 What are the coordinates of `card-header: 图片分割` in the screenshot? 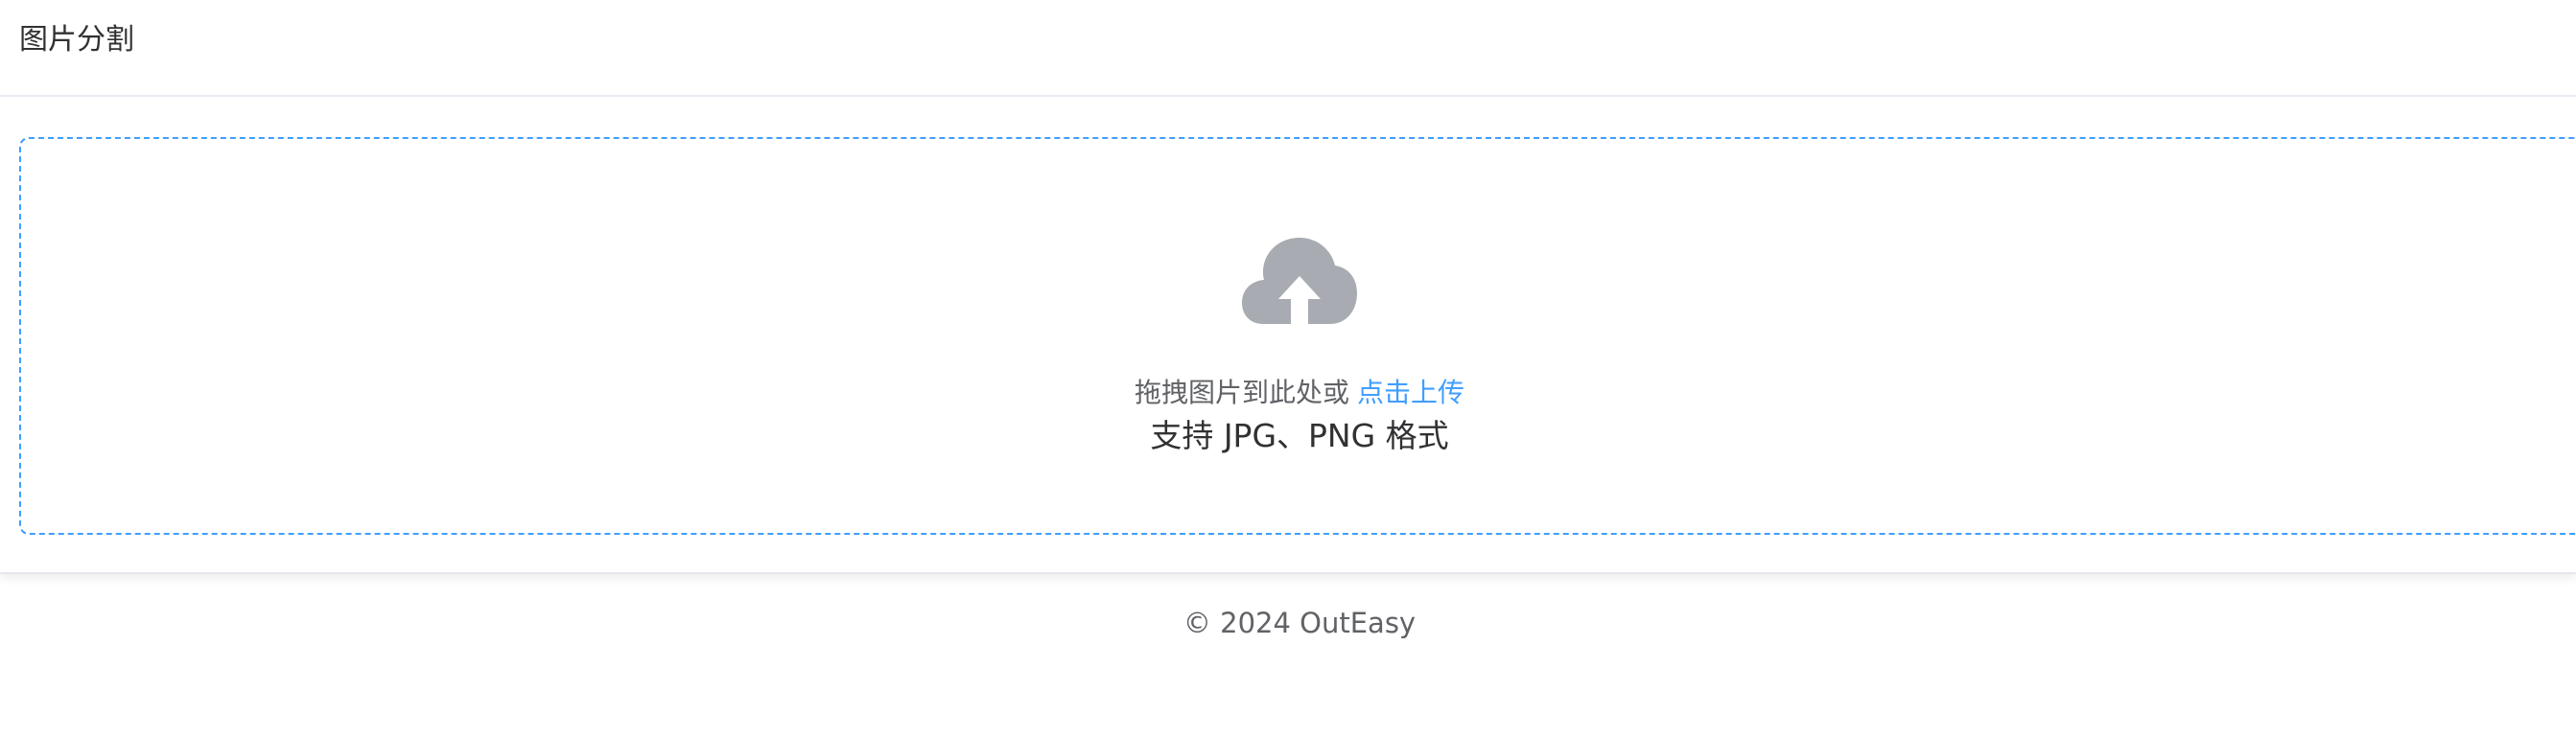 It's located at (1288, 48).